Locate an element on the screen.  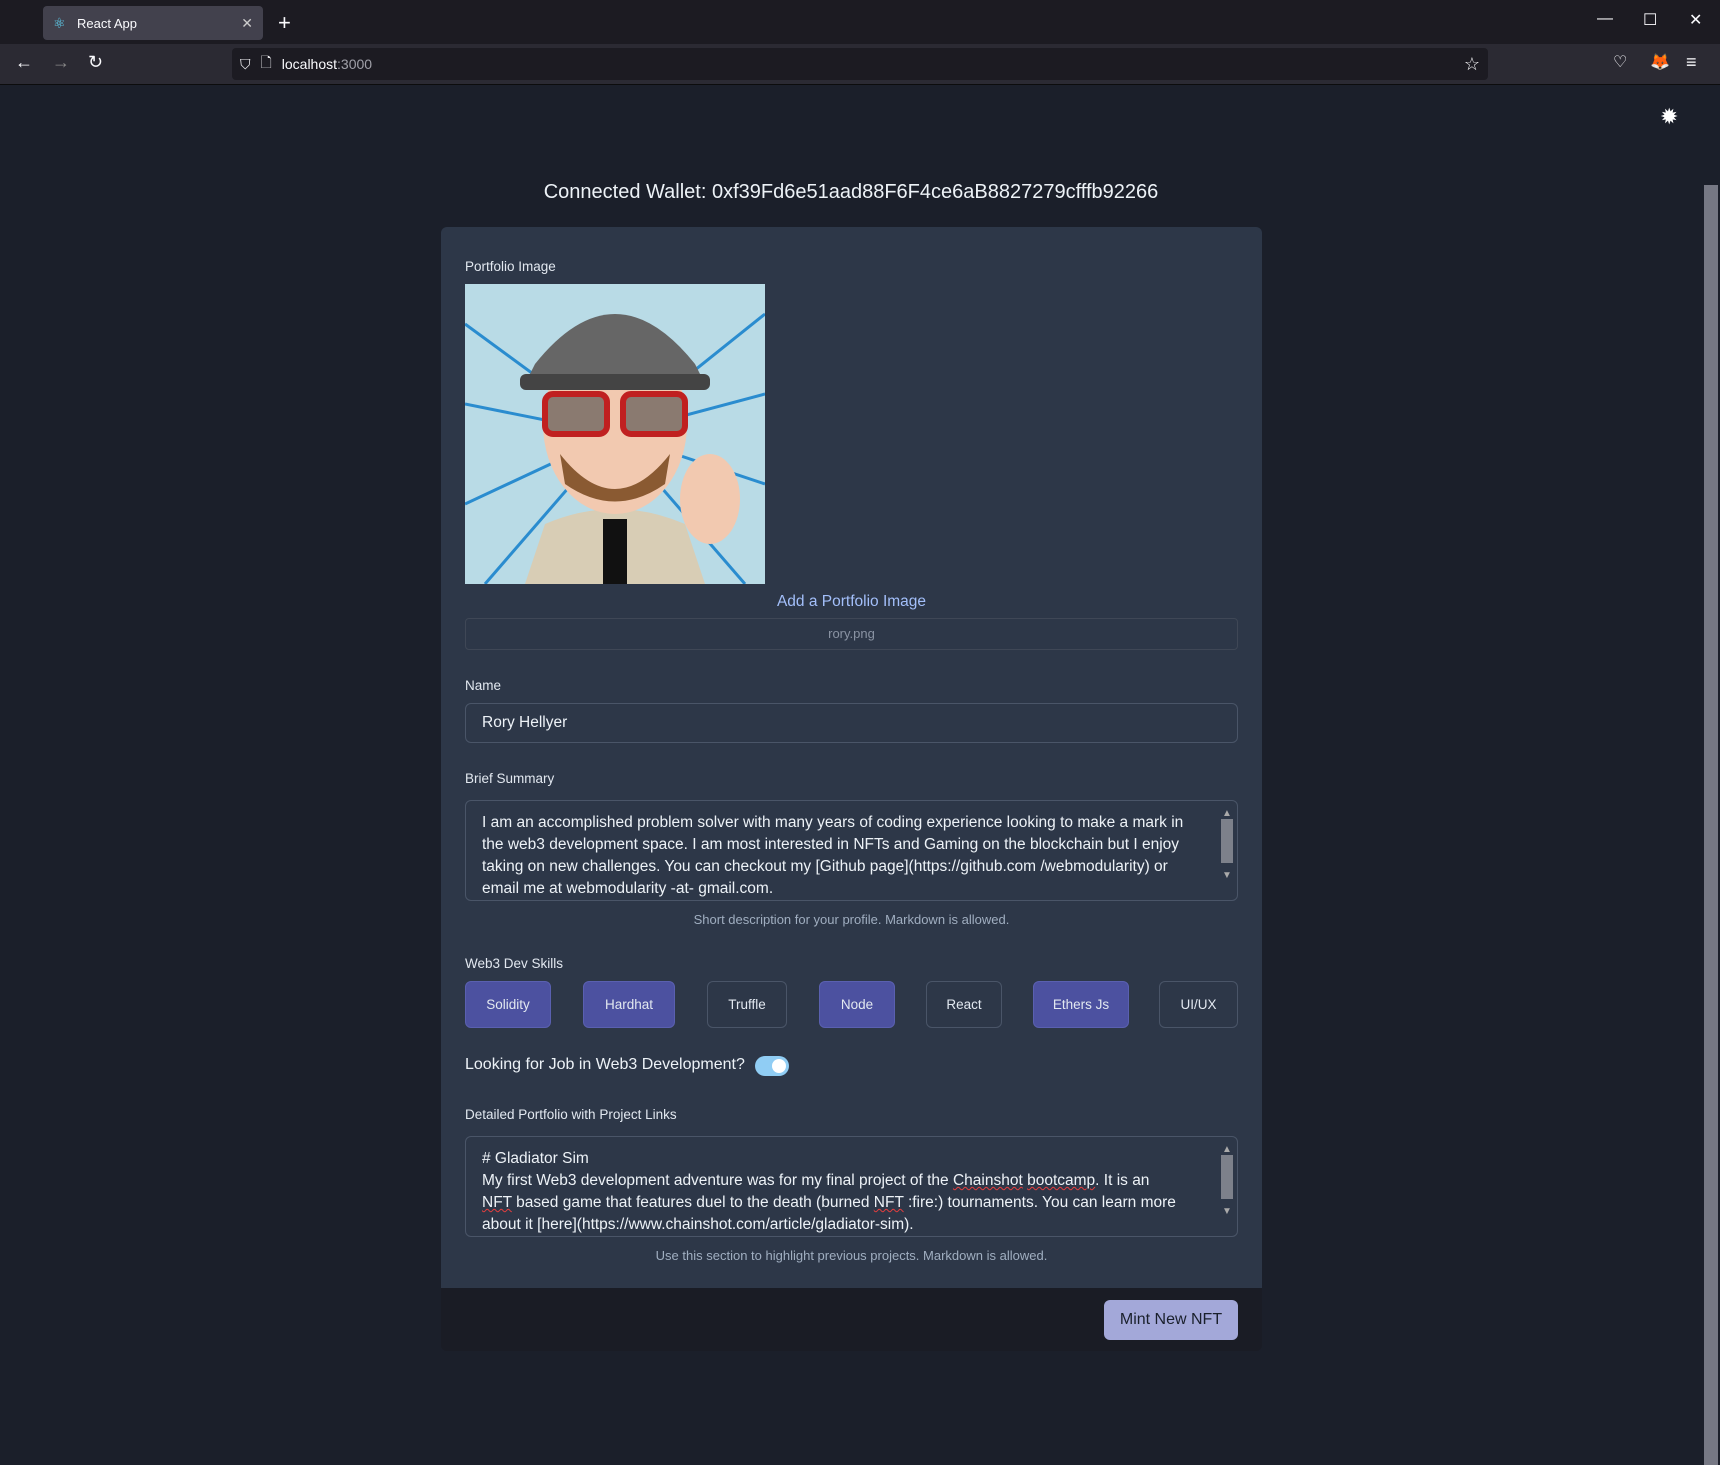
tab-title: React App is located at coordinates (107, 23).